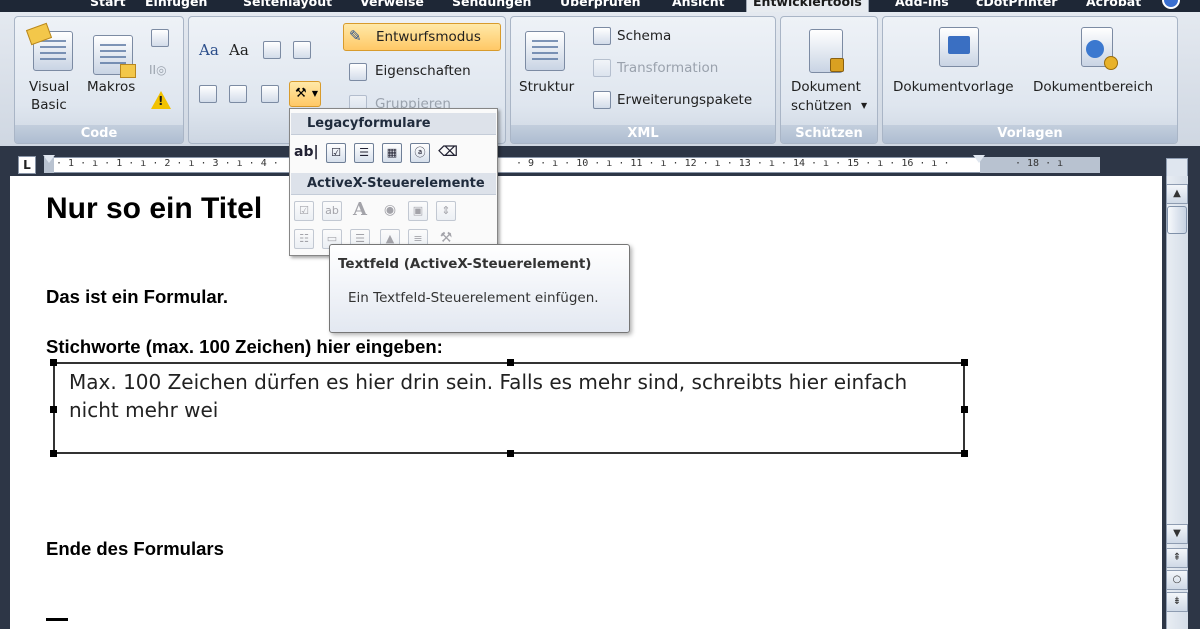 This screenshot has width=1200, height=629. What do you see at coordinates (390, 211) in the screenshot?
I see `activex-option-button-icon: ◉` at bounding box center [390, 211].